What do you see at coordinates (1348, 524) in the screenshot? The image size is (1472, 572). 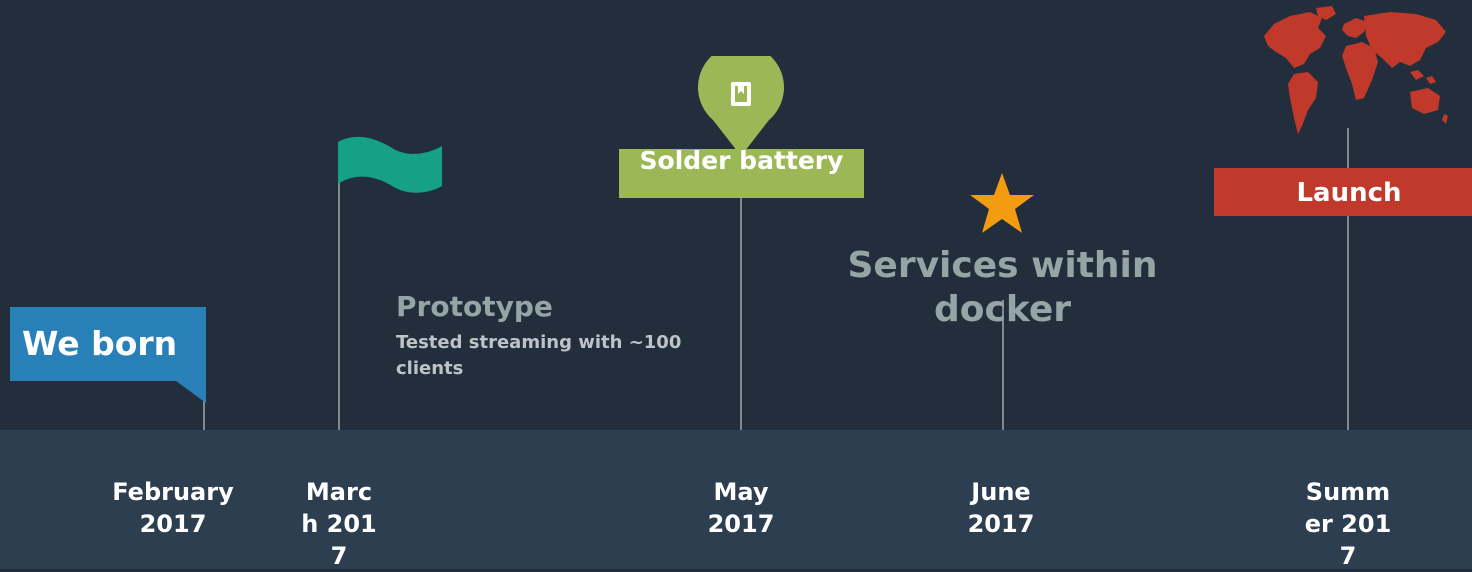 I see `date-summer: Summer 2017` at bounding box center [1348, 524].